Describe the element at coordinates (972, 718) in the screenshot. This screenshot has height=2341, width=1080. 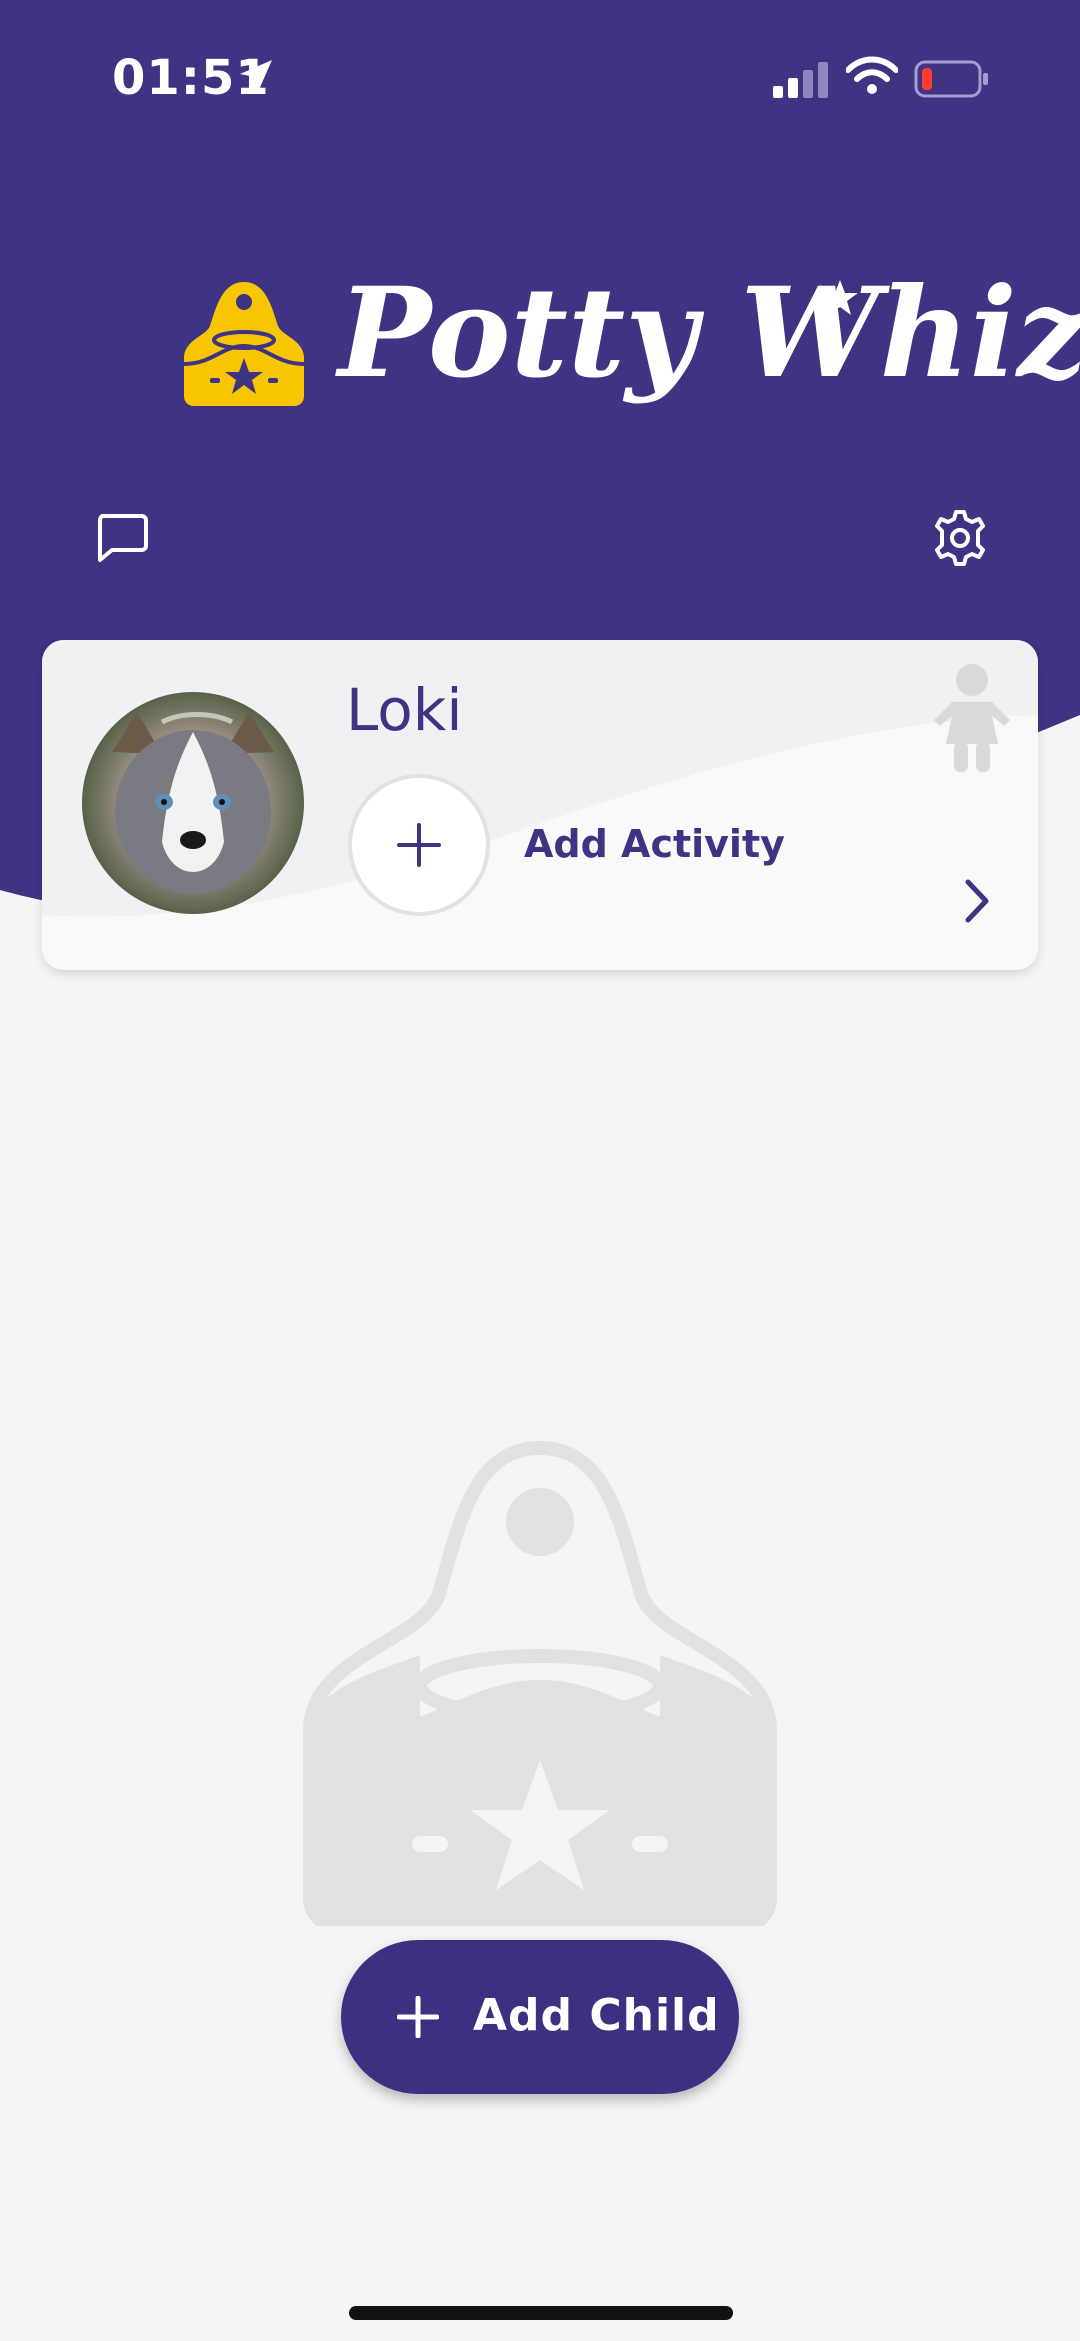
I see `girl-icon` at that location.